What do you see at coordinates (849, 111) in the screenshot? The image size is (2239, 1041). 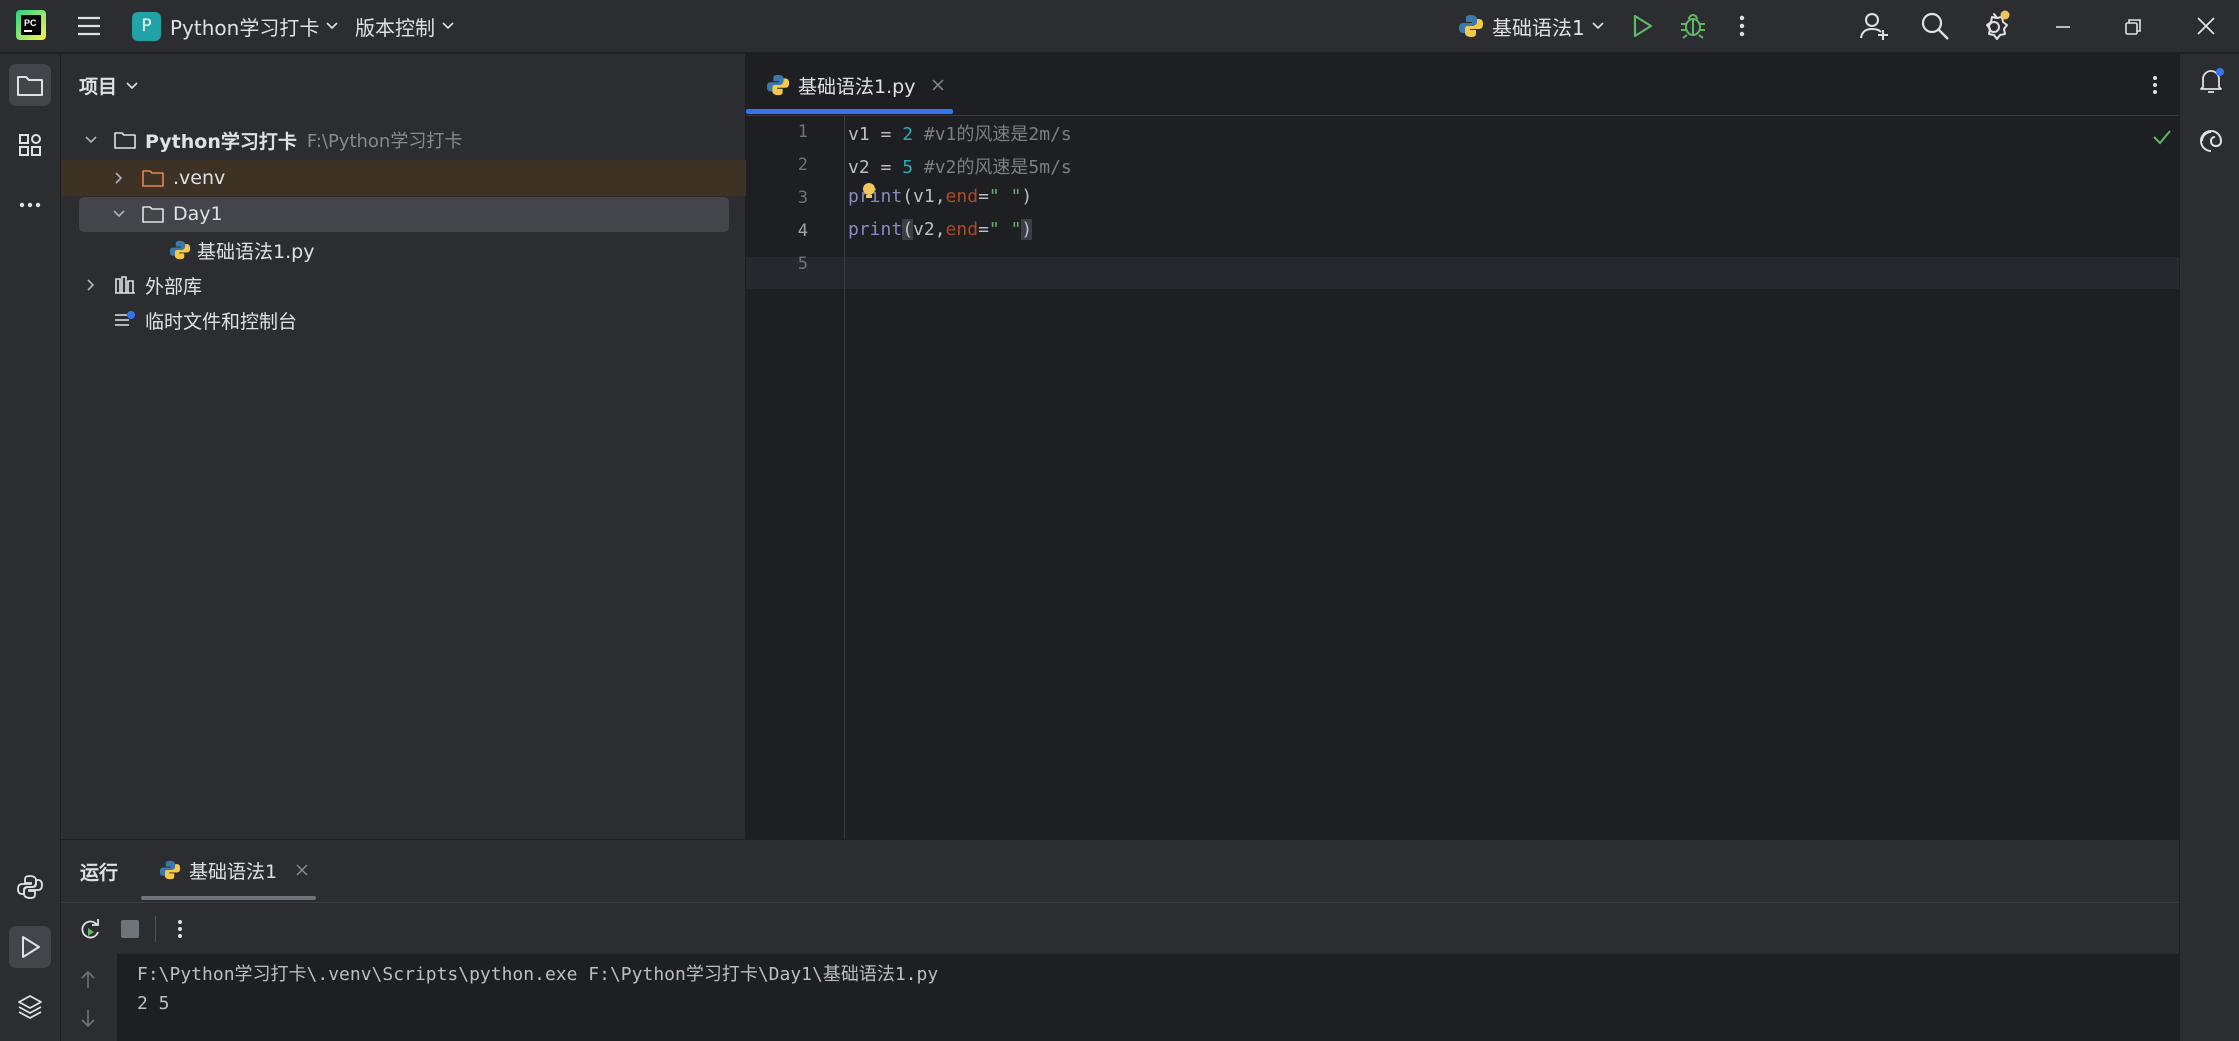 I see `active-tab-indicator` at bounding box center [849, 111].